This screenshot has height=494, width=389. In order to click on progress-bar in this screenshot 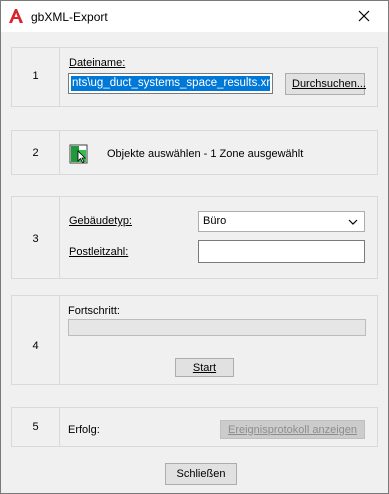, I will do `click(217, 327)`.